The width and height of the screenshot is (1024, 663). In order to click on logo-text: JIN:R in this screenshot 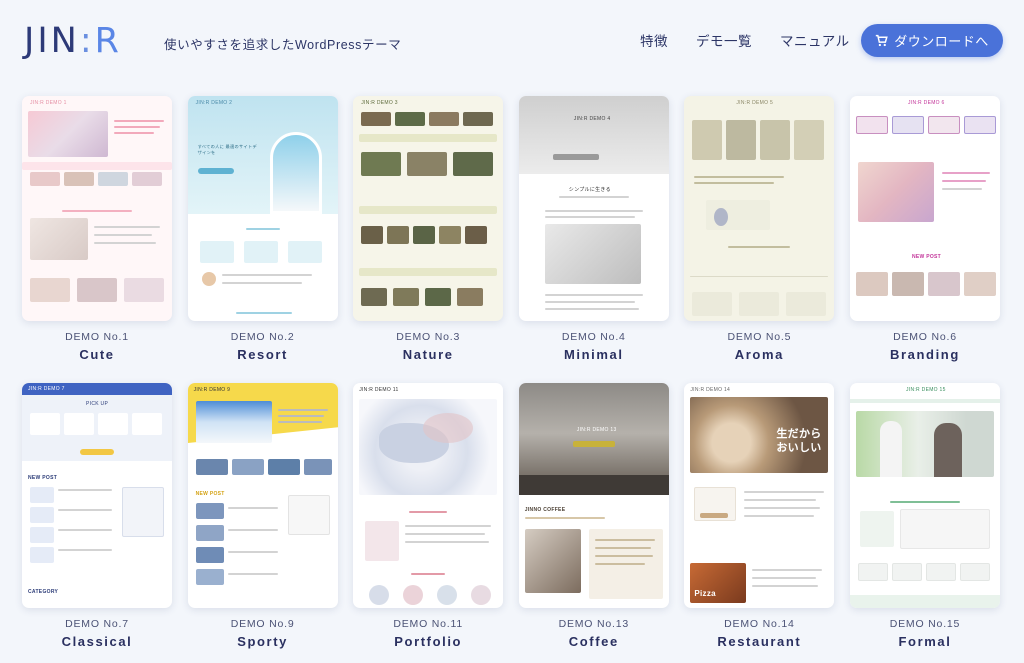, I will do `click(73, 41)`.